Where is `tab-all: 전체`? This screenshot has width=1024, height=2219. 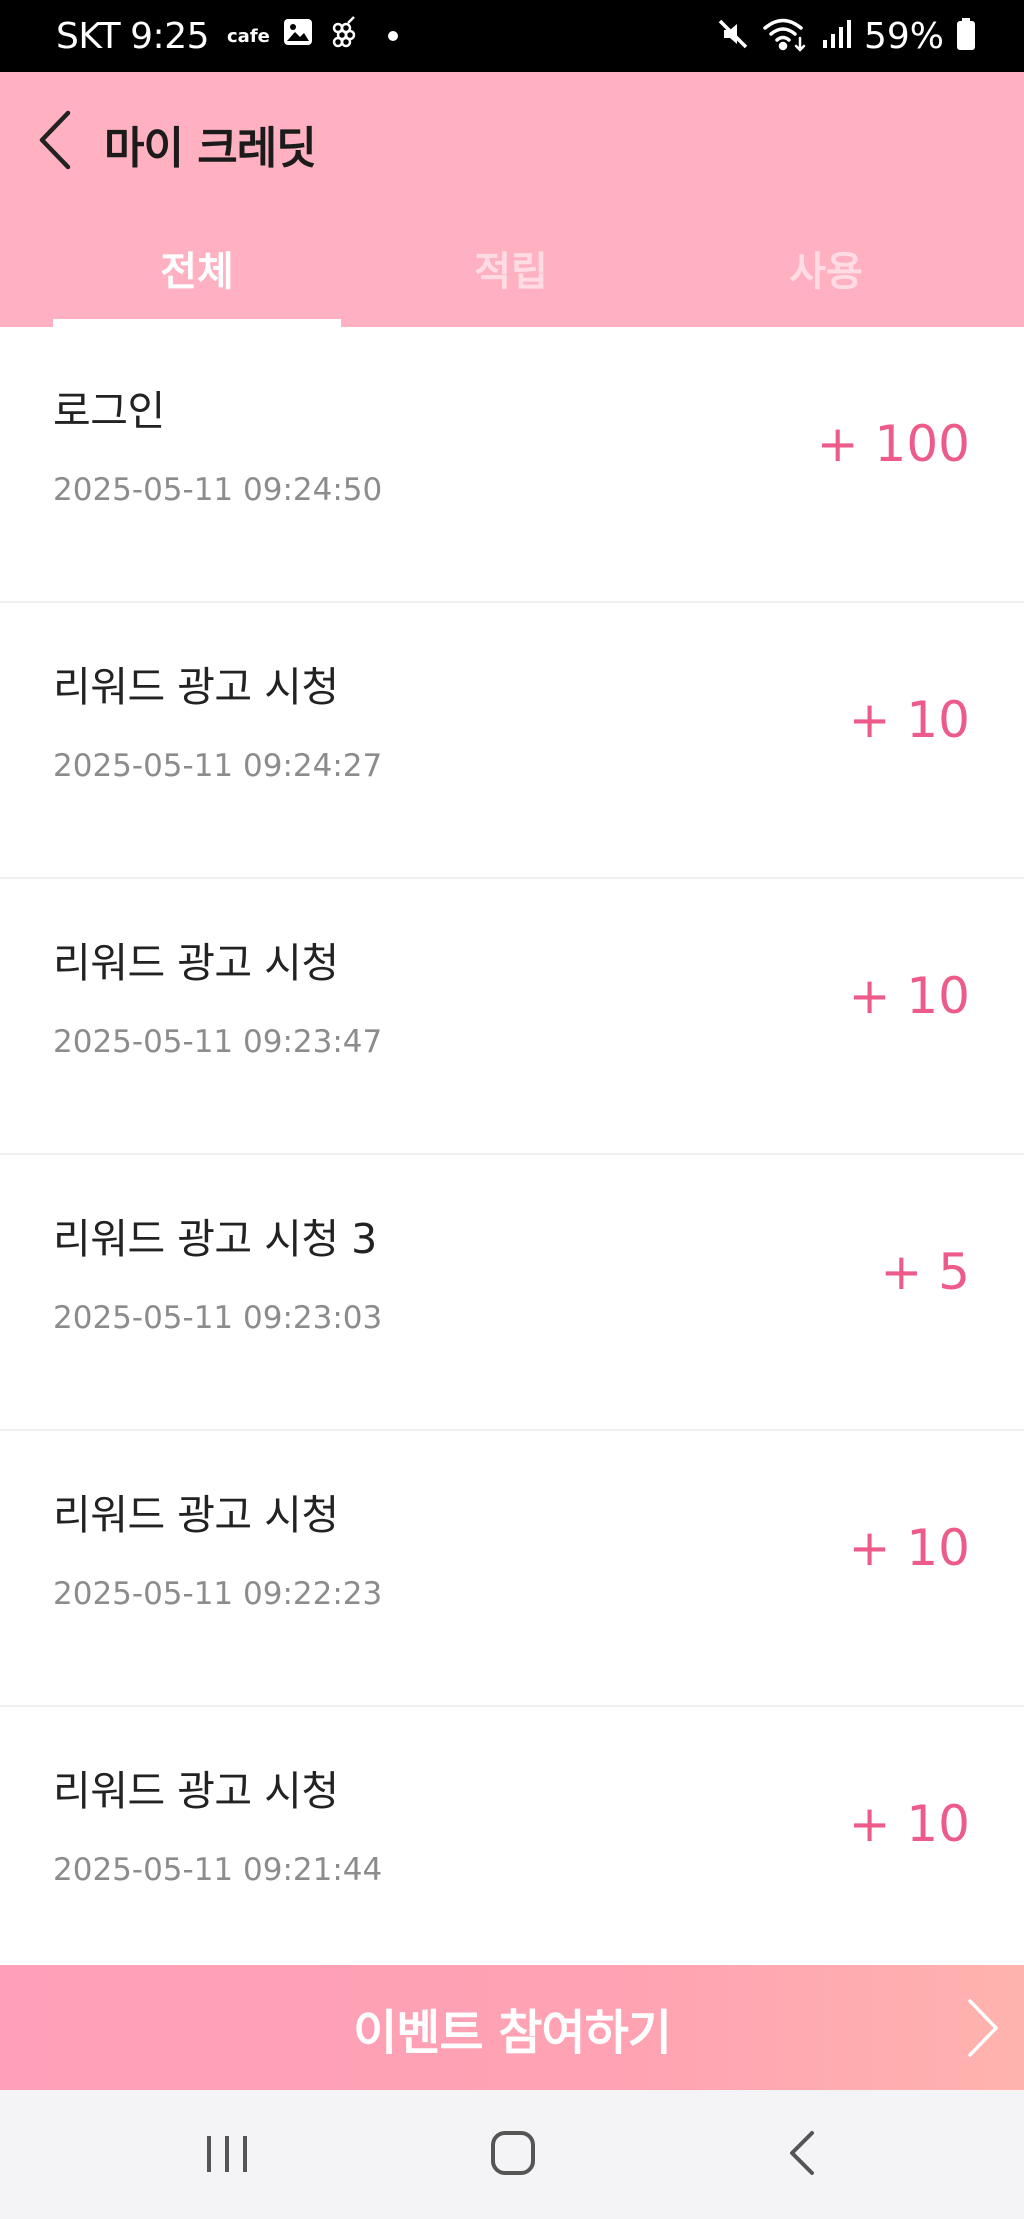 tab-all: 전체 is located at coordinates (197, 279).